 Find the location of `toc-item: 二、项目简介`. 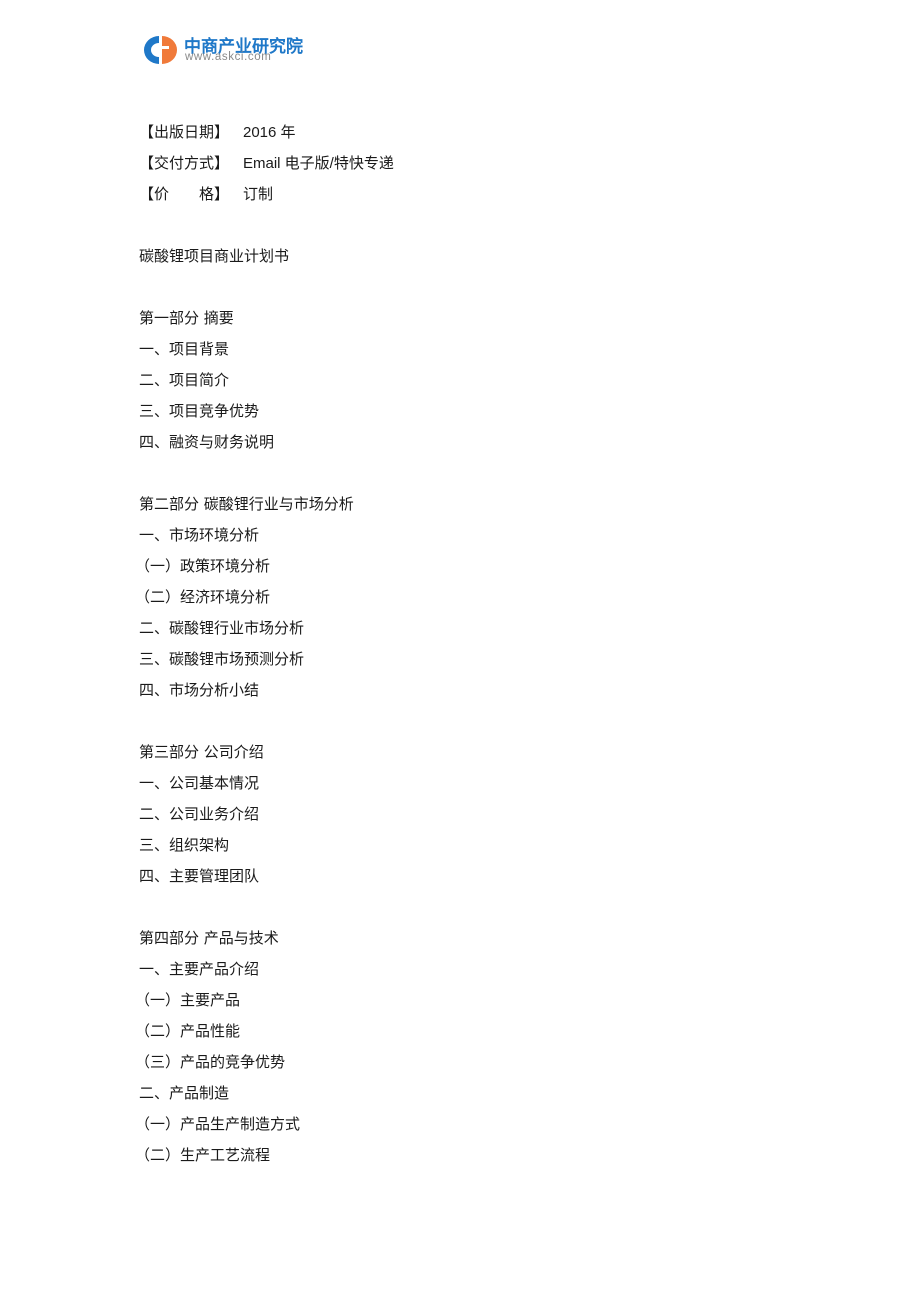

toc-item: 二、项目简介 is located at coordinates (184, 380).